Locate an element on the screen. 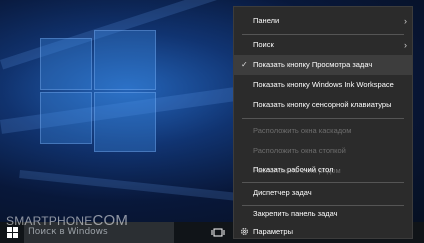  task-view-button is located at coordinates (218, 232).